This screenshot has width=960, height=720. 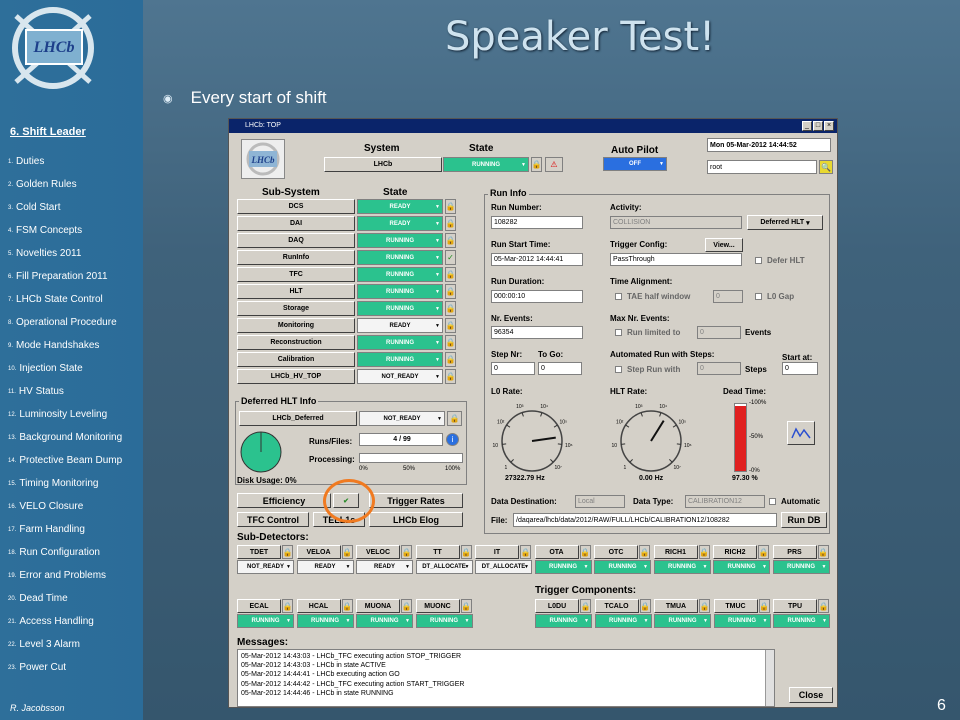 I want to click on subsystem-button: RunInfo, so click(x=296, y=257).